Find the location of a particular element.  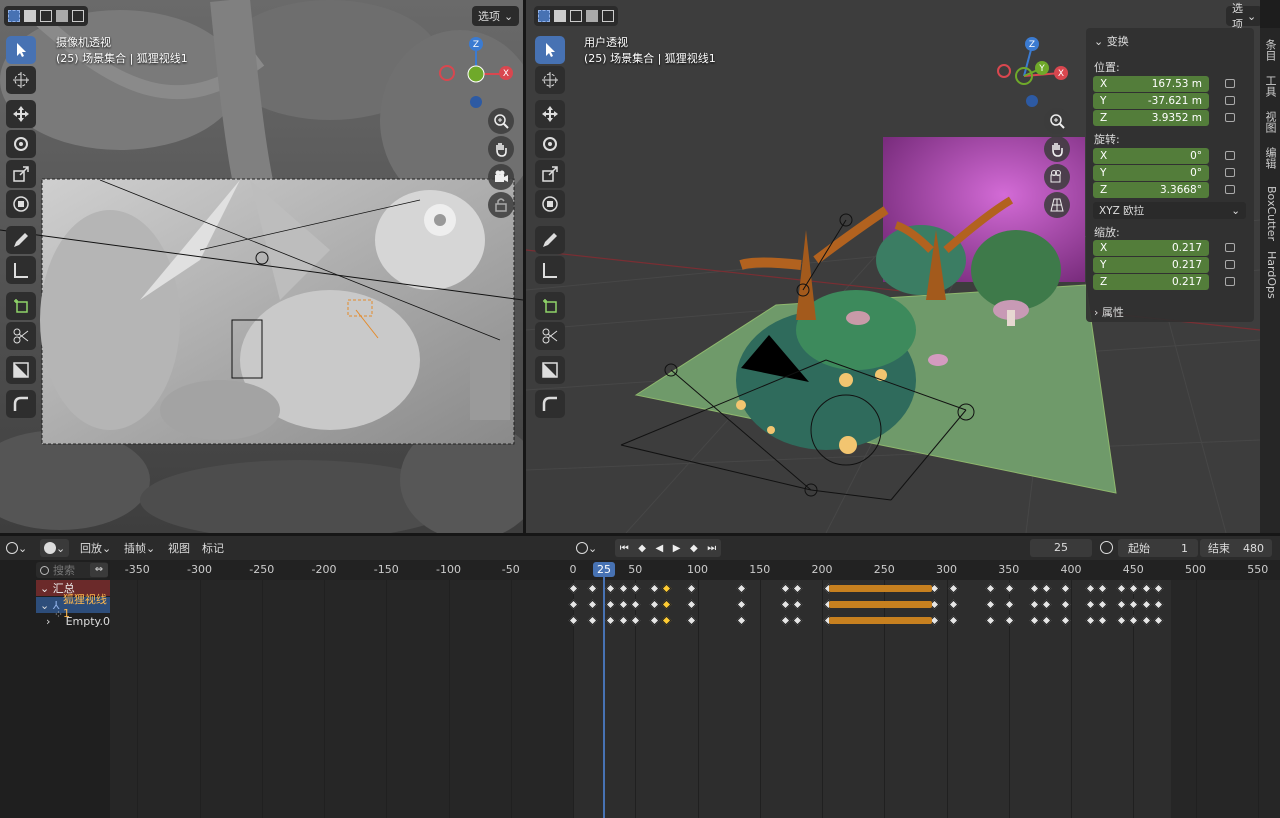

perspective-toggle-button is located at coordinates (1057, 205).